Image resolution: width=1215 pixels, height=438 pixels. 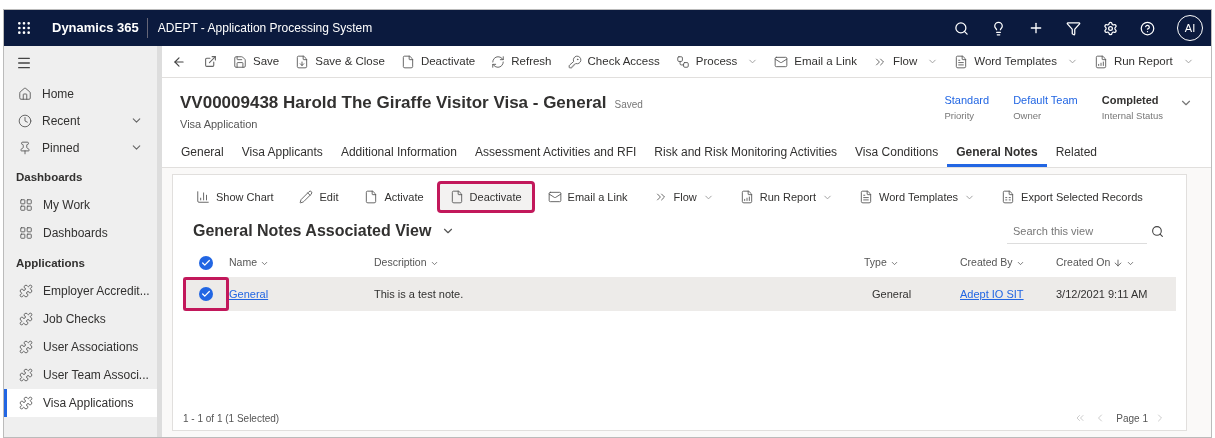 What do you see at coordinates (960, 115) in the screenshot?
I see `header-field-label: Priority` at bounding box center [960, 115].